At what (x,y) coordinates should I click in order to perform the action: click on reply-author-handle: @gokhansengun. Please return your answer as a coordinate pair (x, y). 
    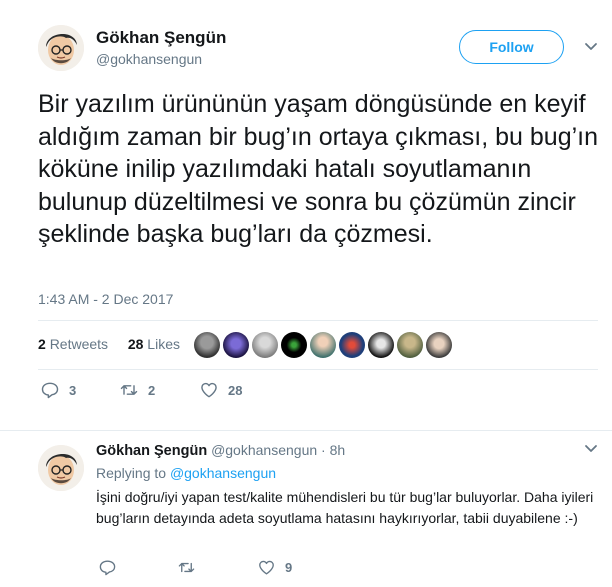
    Looking at the image, I should click on (264, 450).